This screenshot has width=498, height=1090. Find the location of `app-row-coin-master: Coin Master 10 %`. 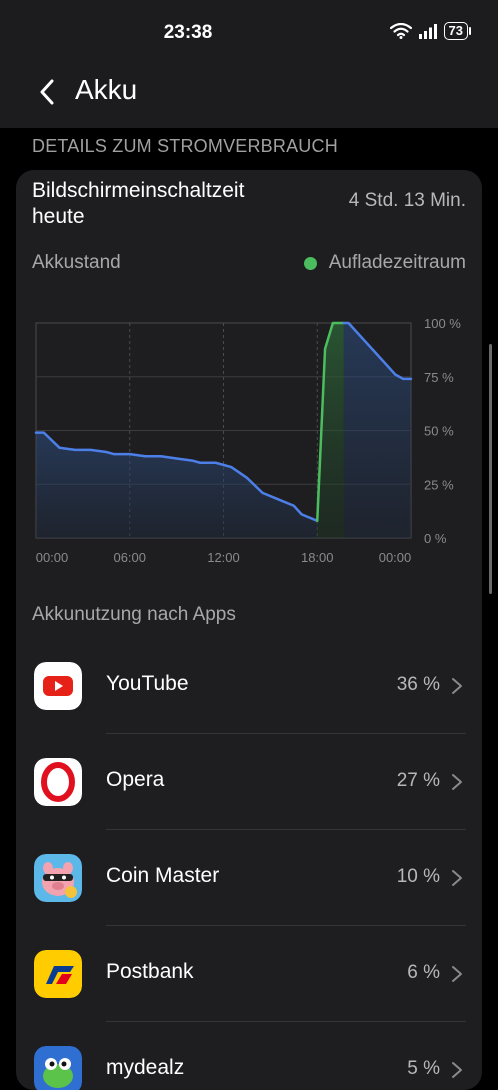

app-row-coin-master: Coin Master 10 % is located at coordinates (249, 878).